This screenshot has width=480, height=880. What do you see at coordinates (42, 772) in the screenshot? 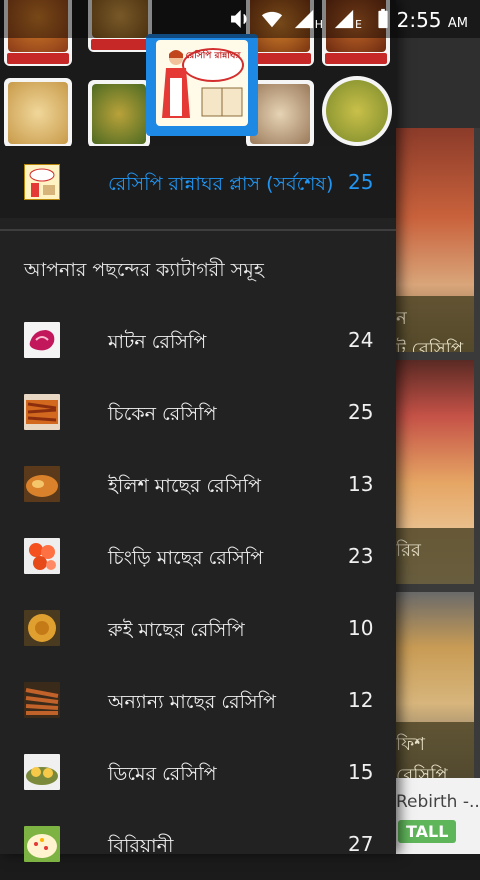
I see `egg-icon` at bounding box center [42, 772].